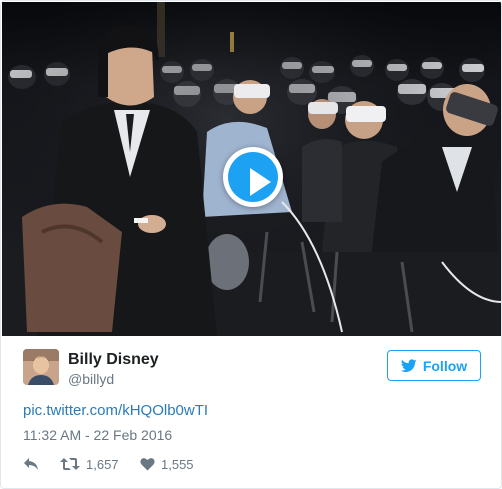 This screenshot has width=502, height=489. Describe the element at coordinates (91, 379) in the screenshot. I see `screen-name: @billyd` at that location.